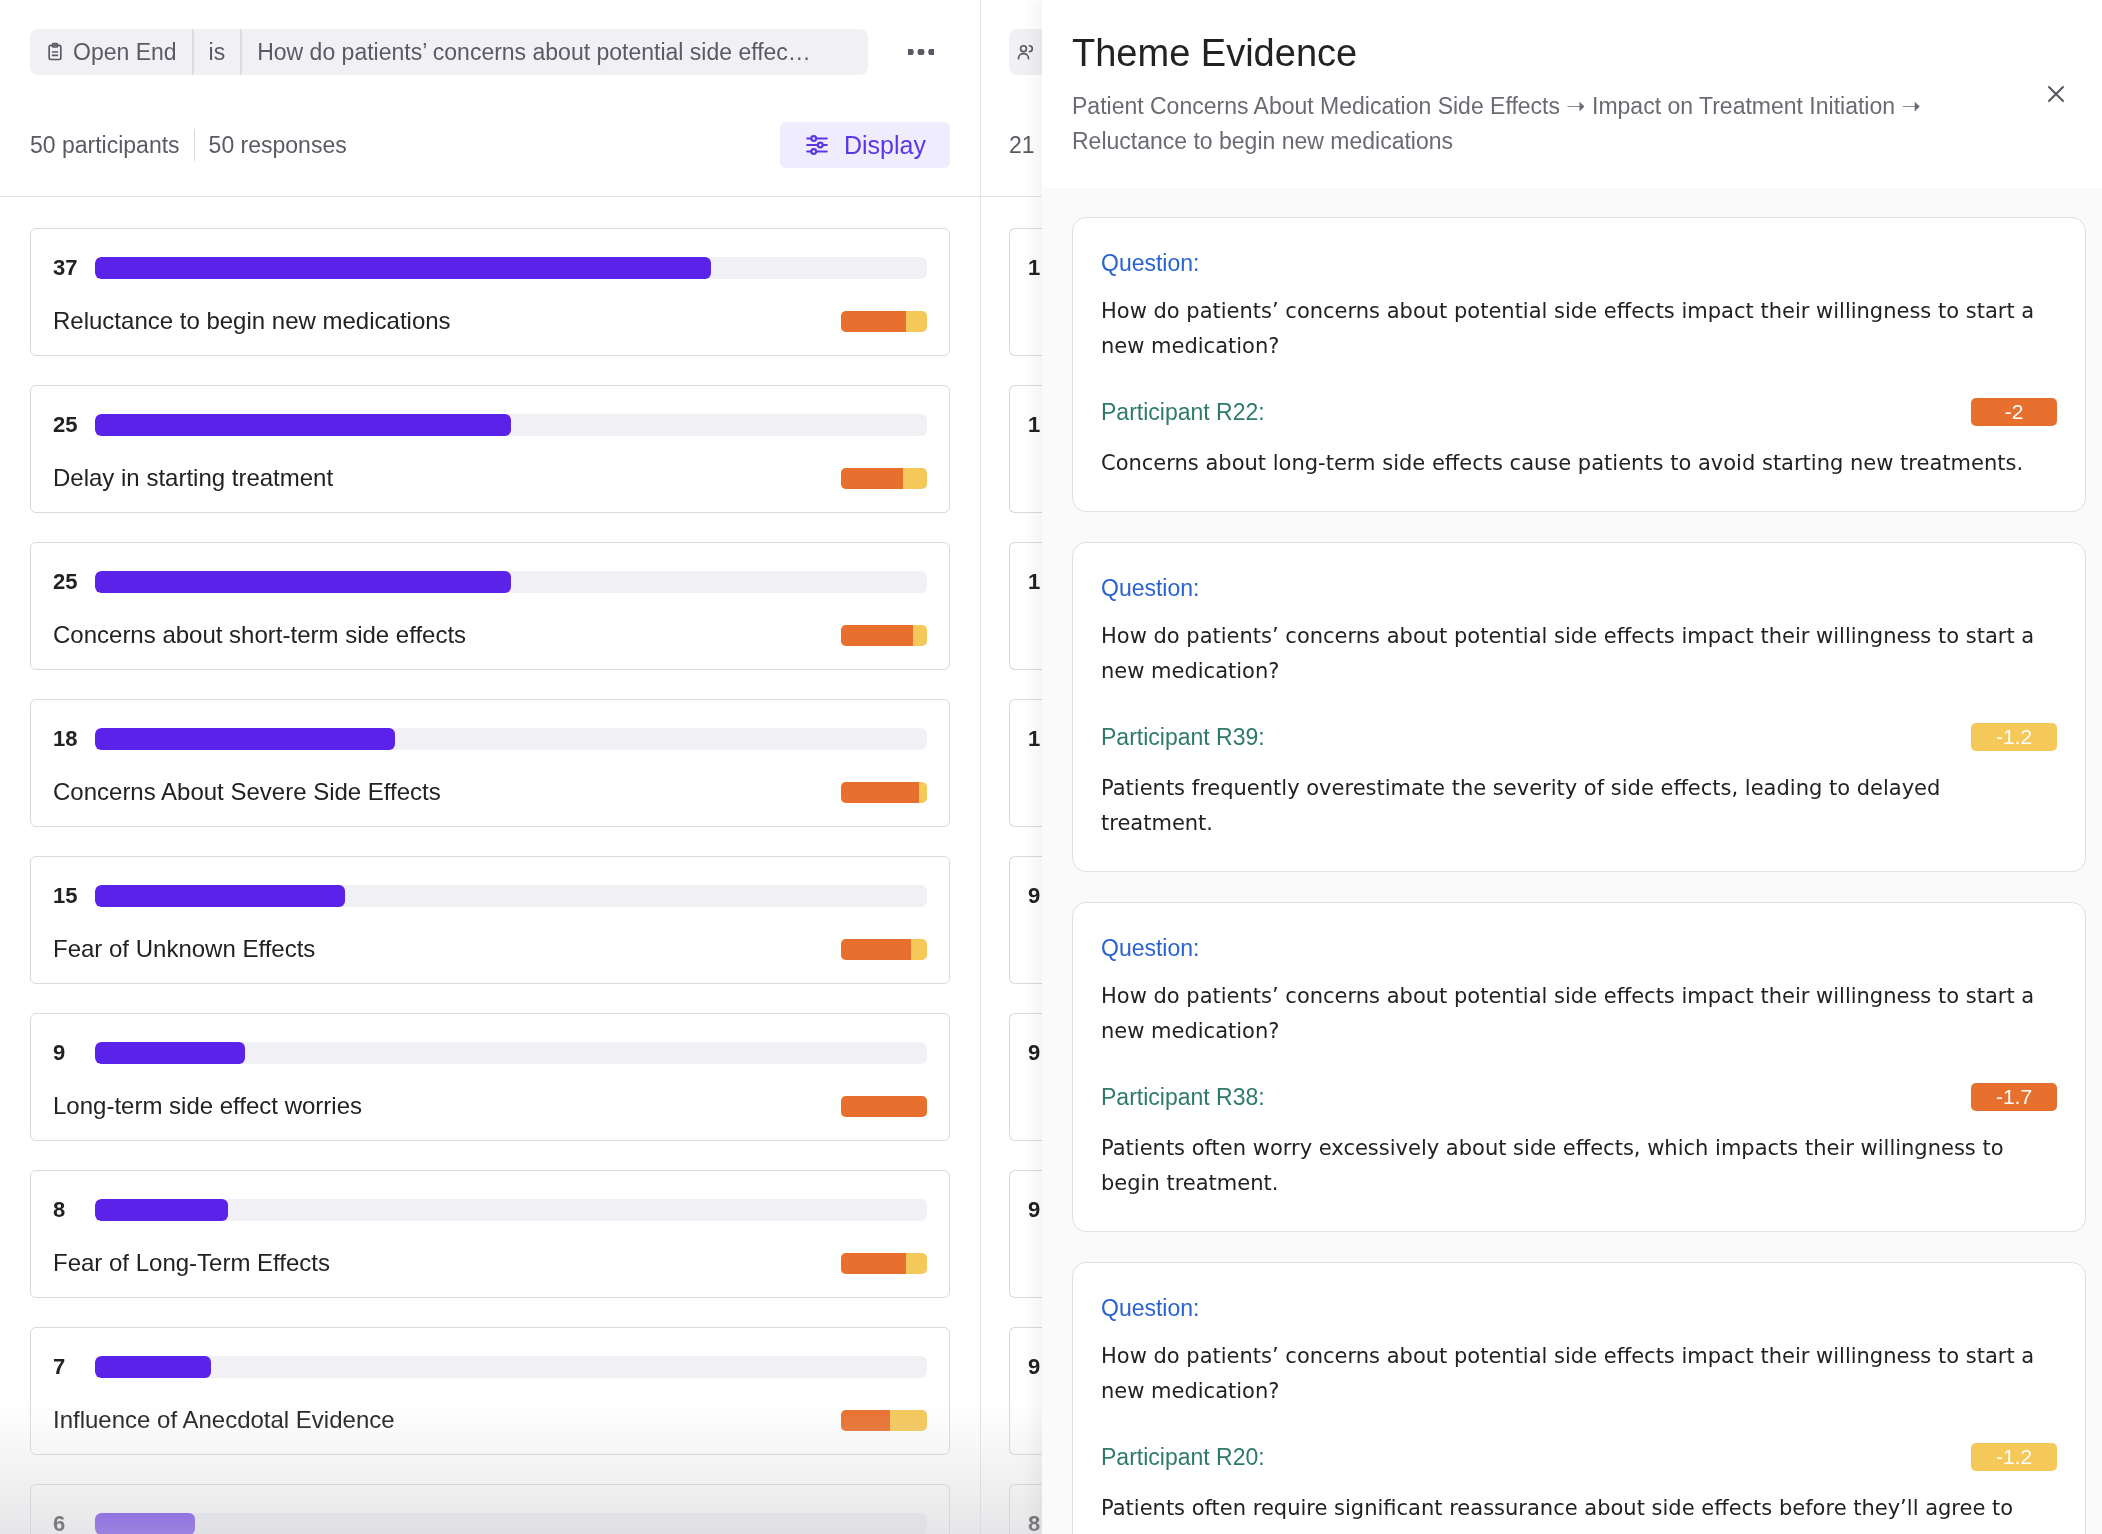 The height and width of the screenshot is (1534, 2102). What do you see at coordinates (1183, 1097) in the screenshot?
I see `participant-label: Participant R38:` at bounding box center [1183, 1097].